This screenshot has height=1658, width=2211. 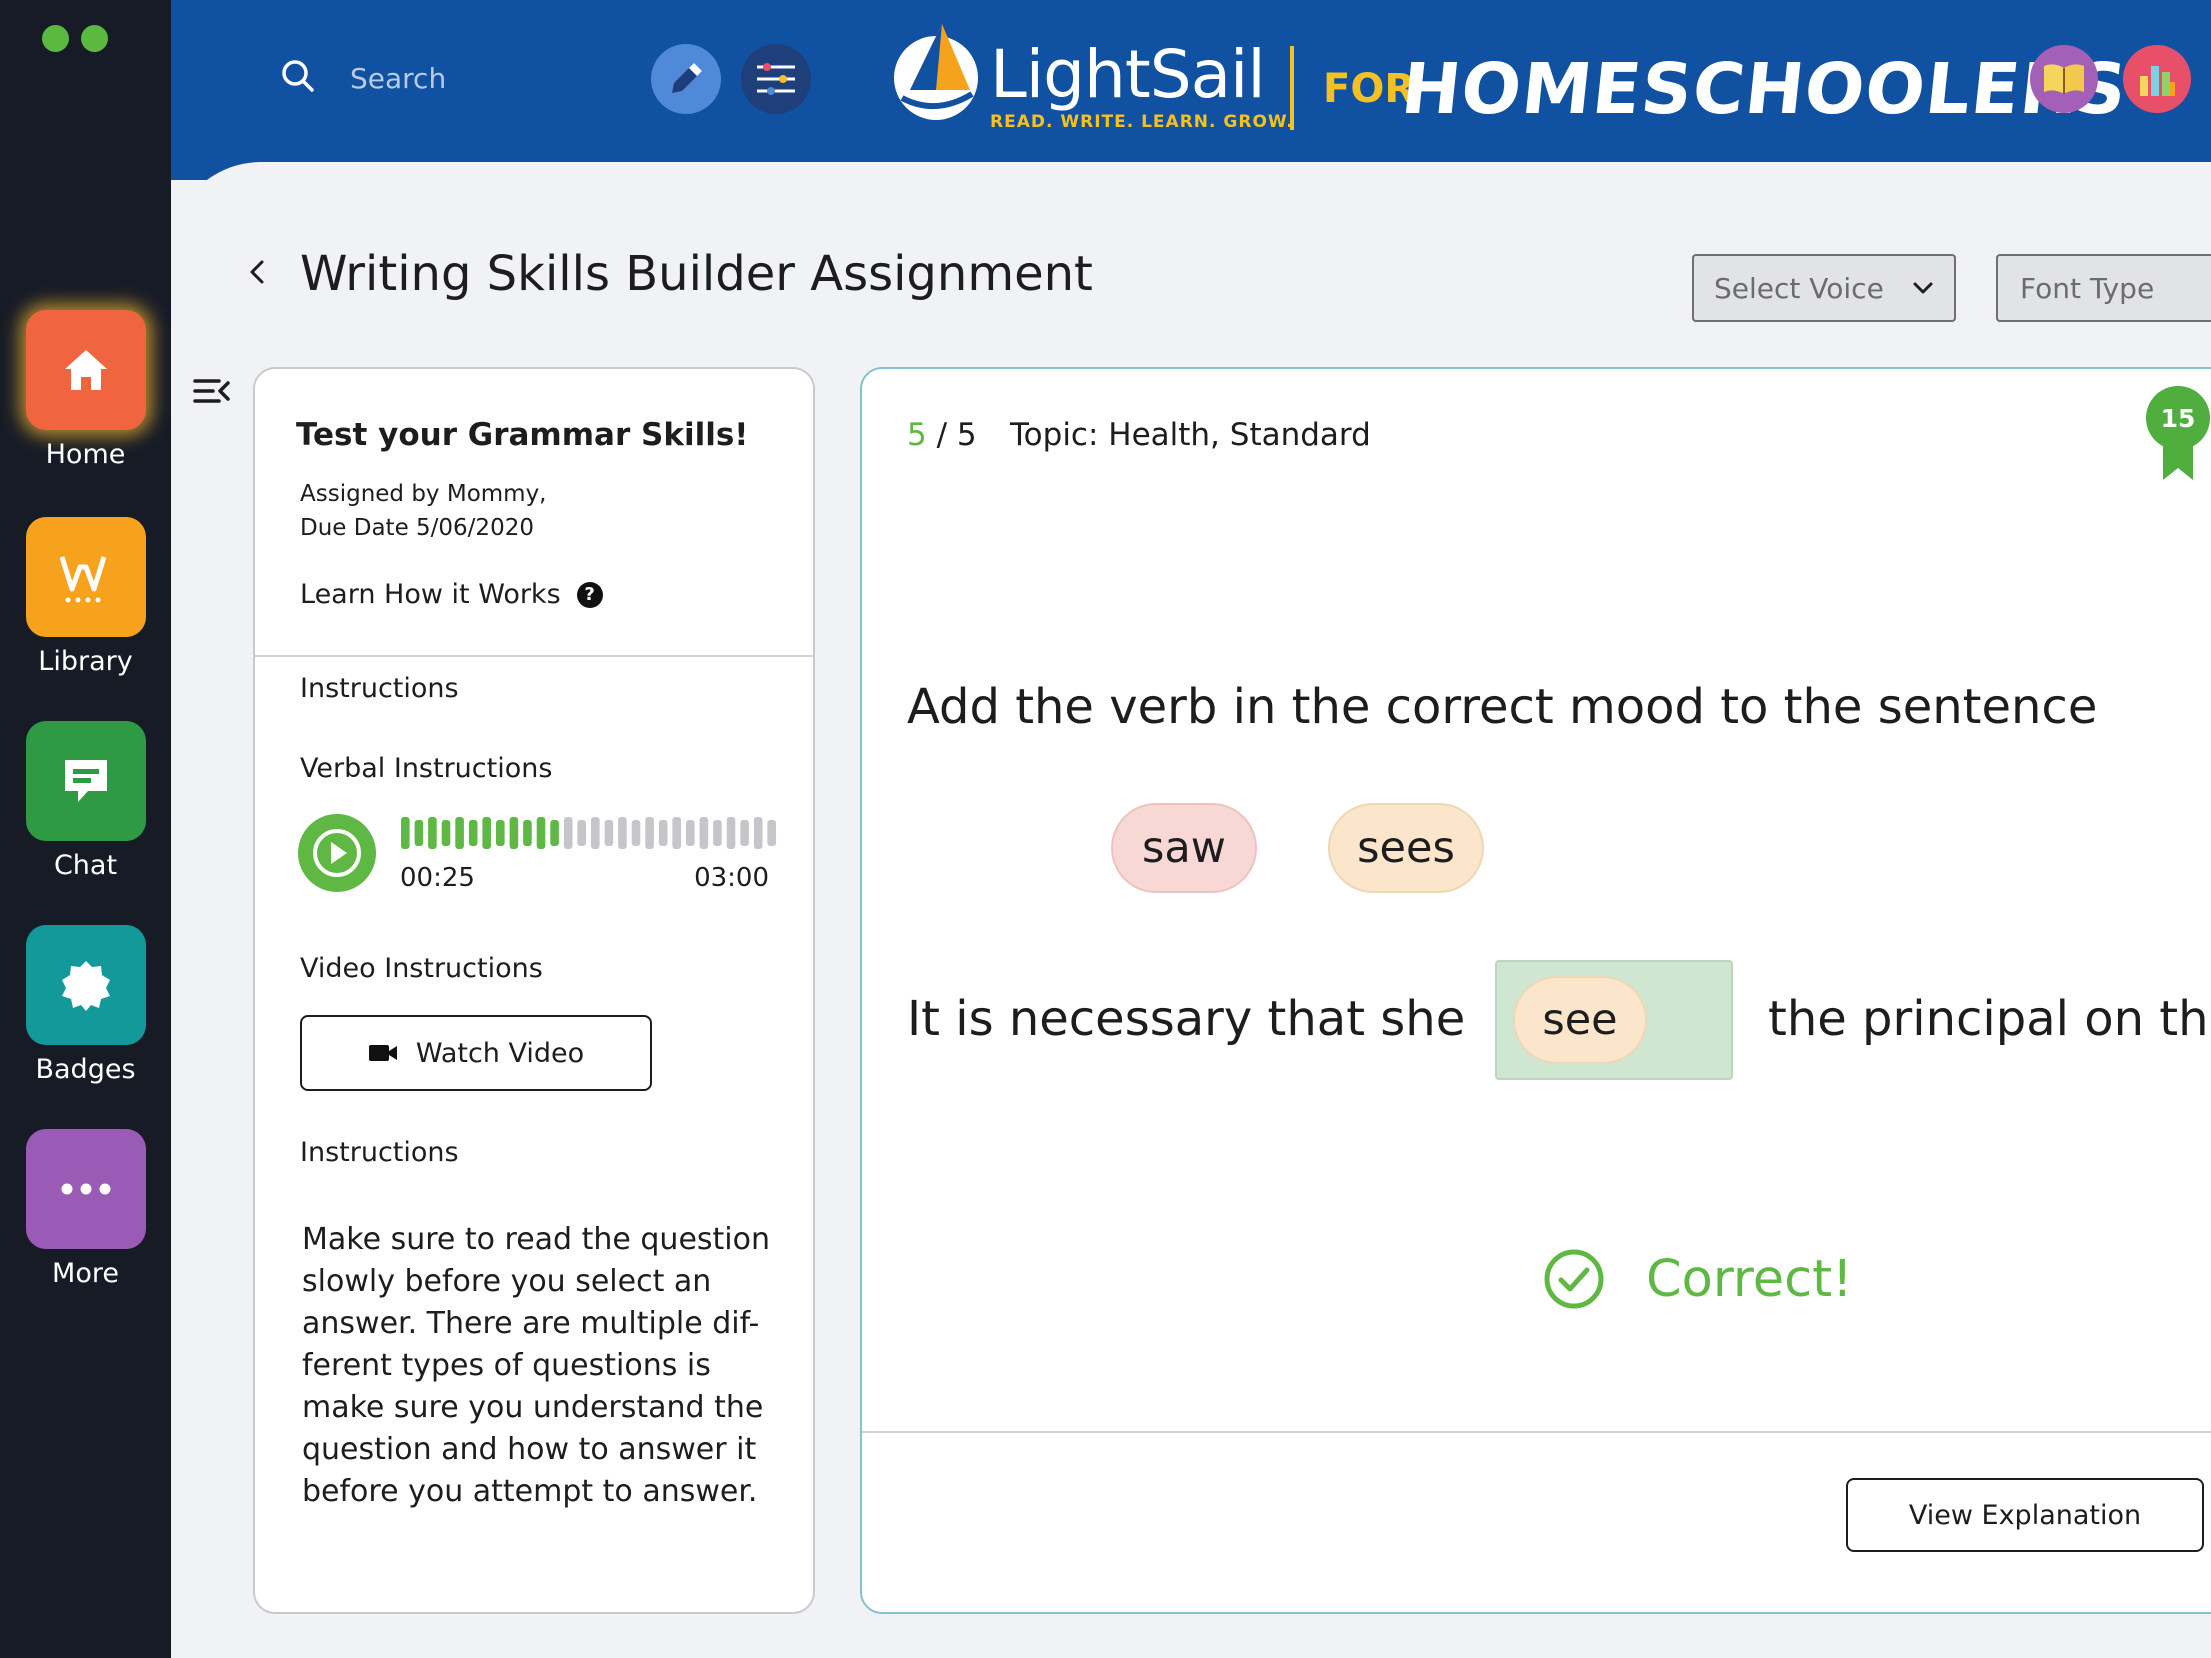 I want to click on font-type-dropdown: Font Type, so click(x=2103, y=288).